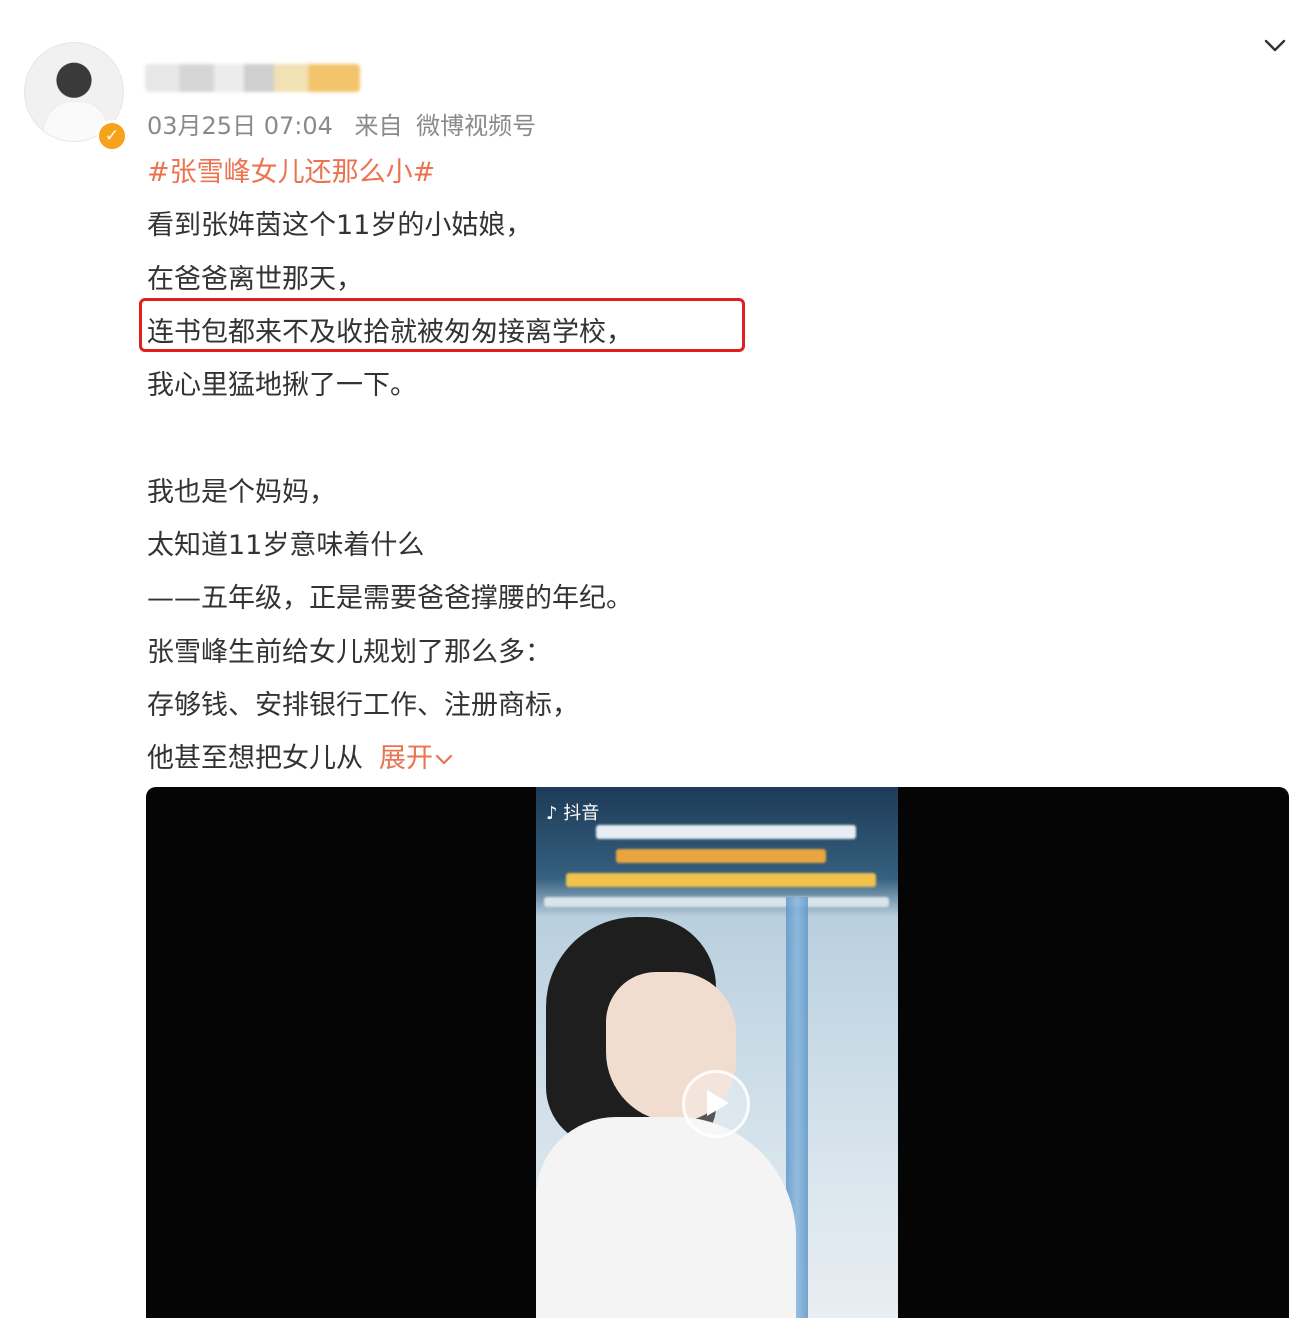 This screenshot has height=1318, width=1304. Describe the element at coordinates (241, 492) in the screenshot. I see `post-line: 我也是个妈妈，` at that location.